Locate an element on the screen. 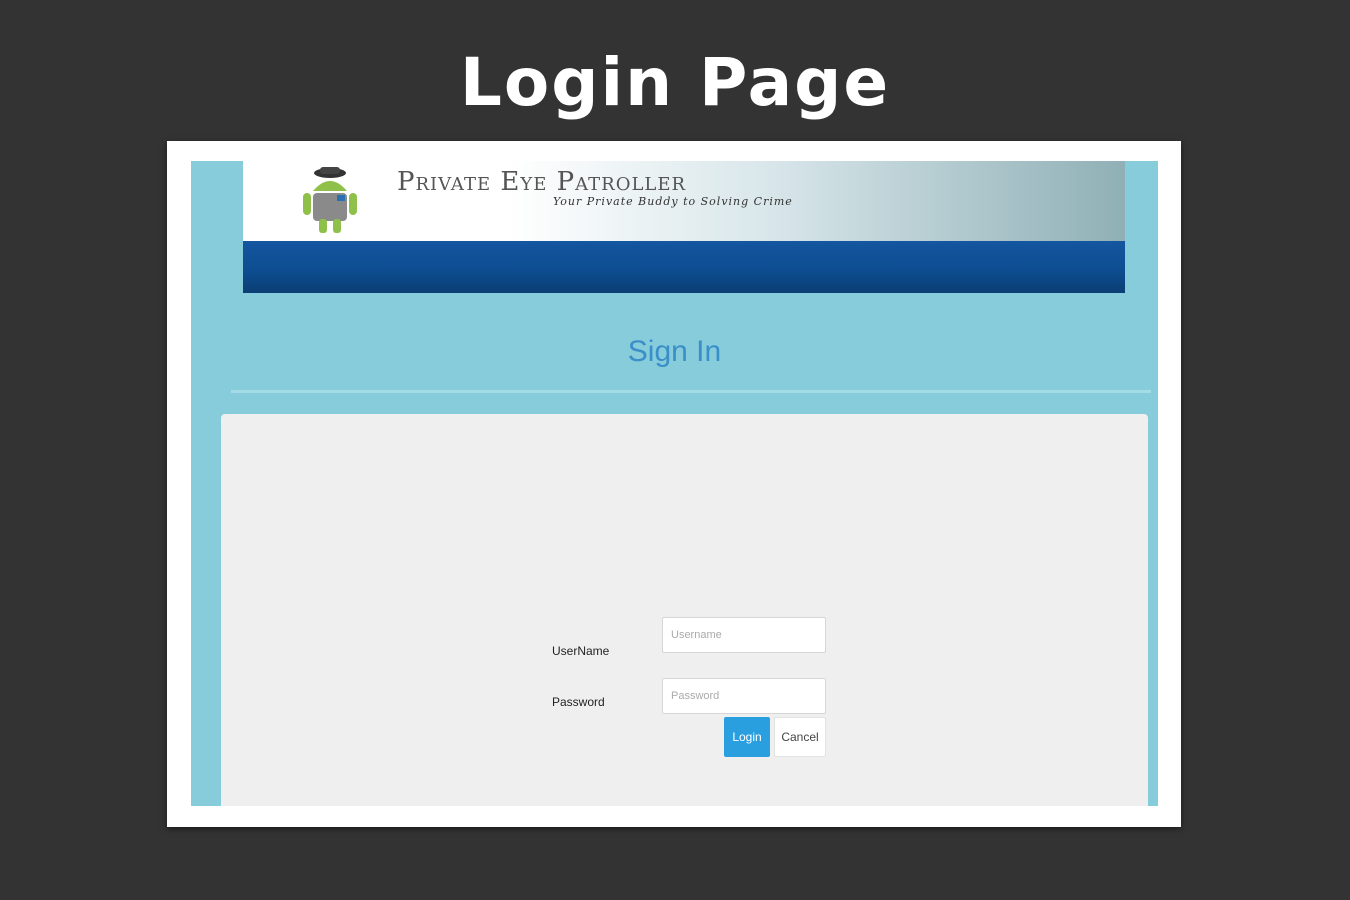  navigation-bar is located at coordinates (684, 267).